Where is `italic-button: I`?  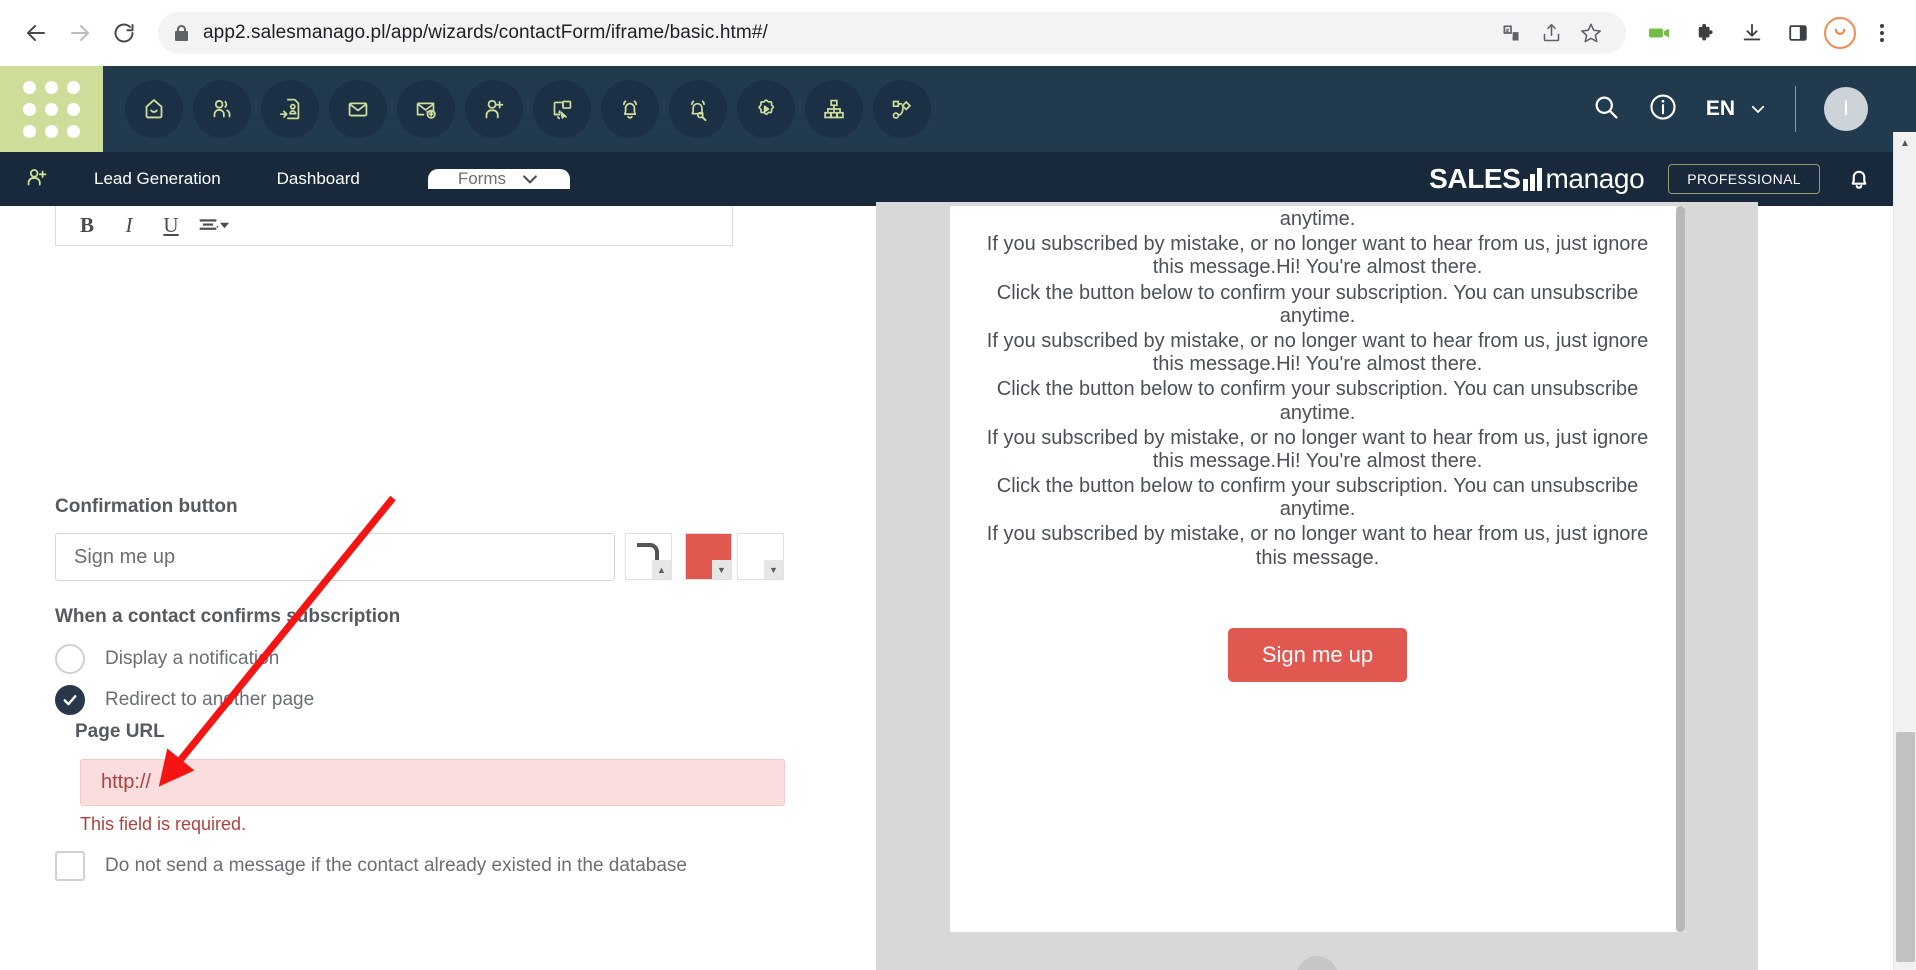
italic-button: I is located at coordinates (129, 226).